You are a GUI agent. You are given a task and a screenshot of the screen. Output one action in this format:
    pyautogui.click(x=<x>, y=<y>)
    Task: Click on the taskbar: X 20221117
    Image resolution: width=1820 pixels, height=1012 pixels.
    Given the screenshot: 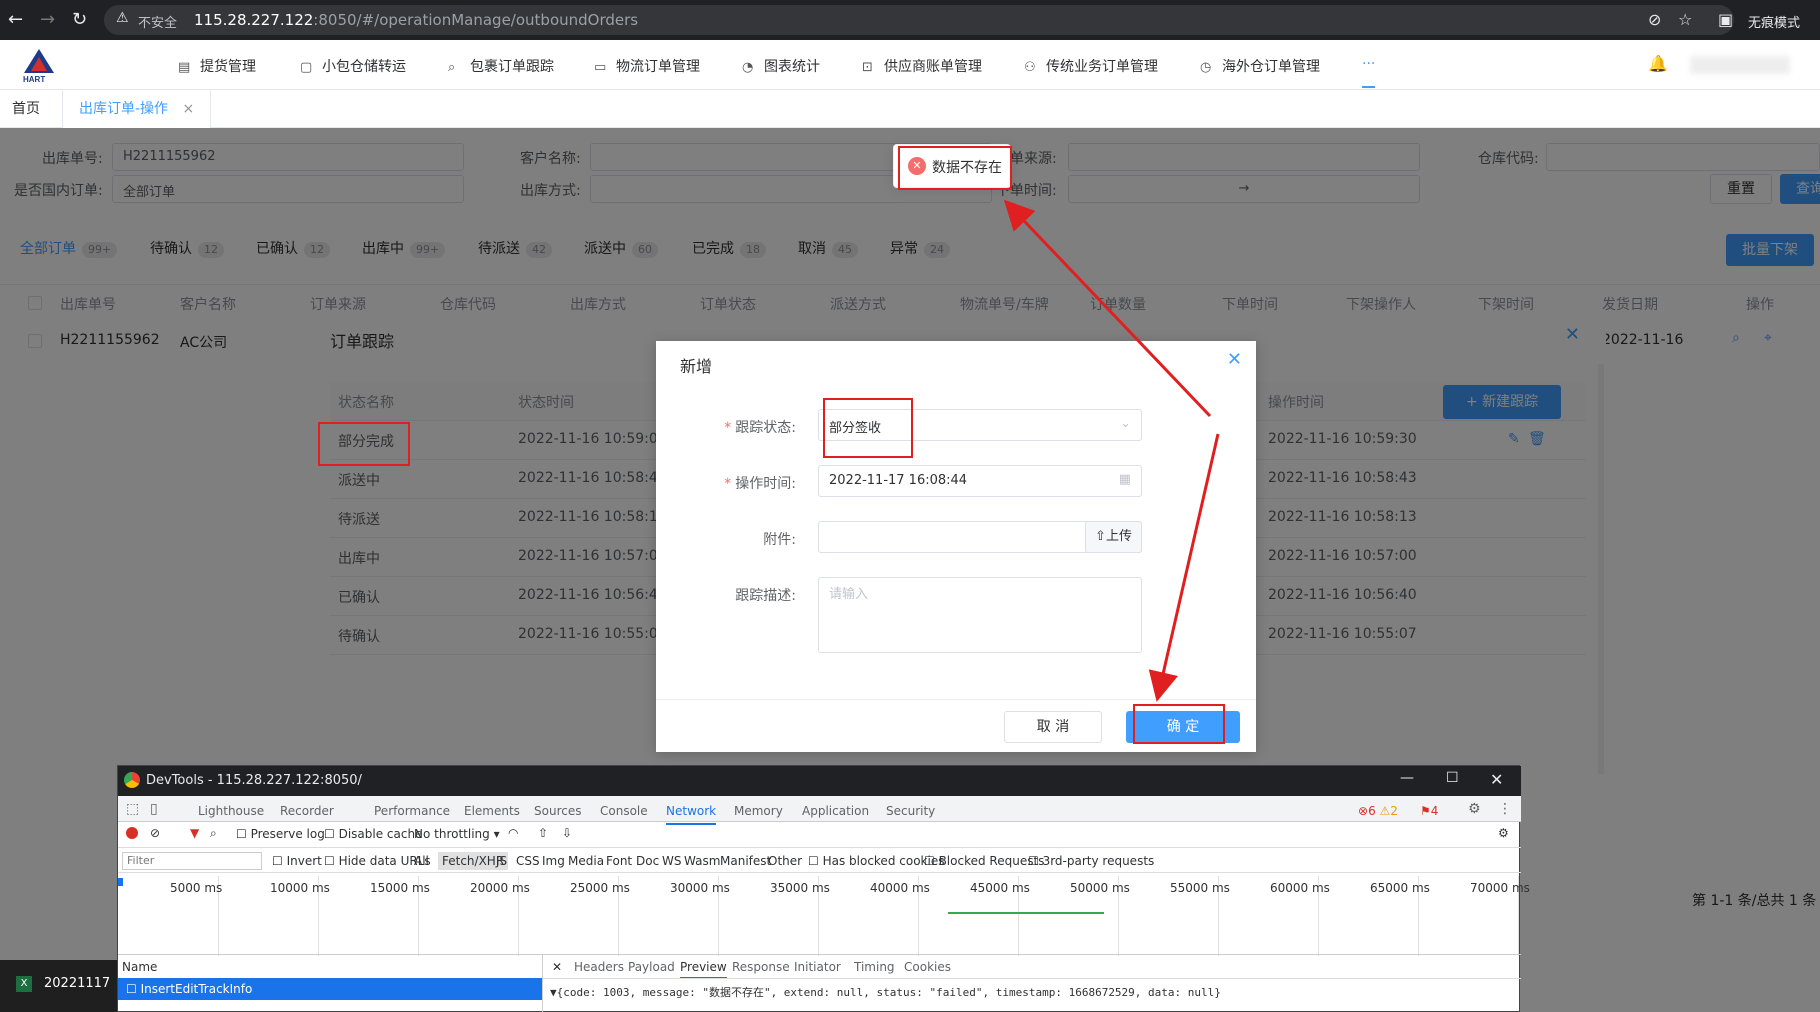 What is the action you would take?
    pyautogui.click(x=58, y=986)
    